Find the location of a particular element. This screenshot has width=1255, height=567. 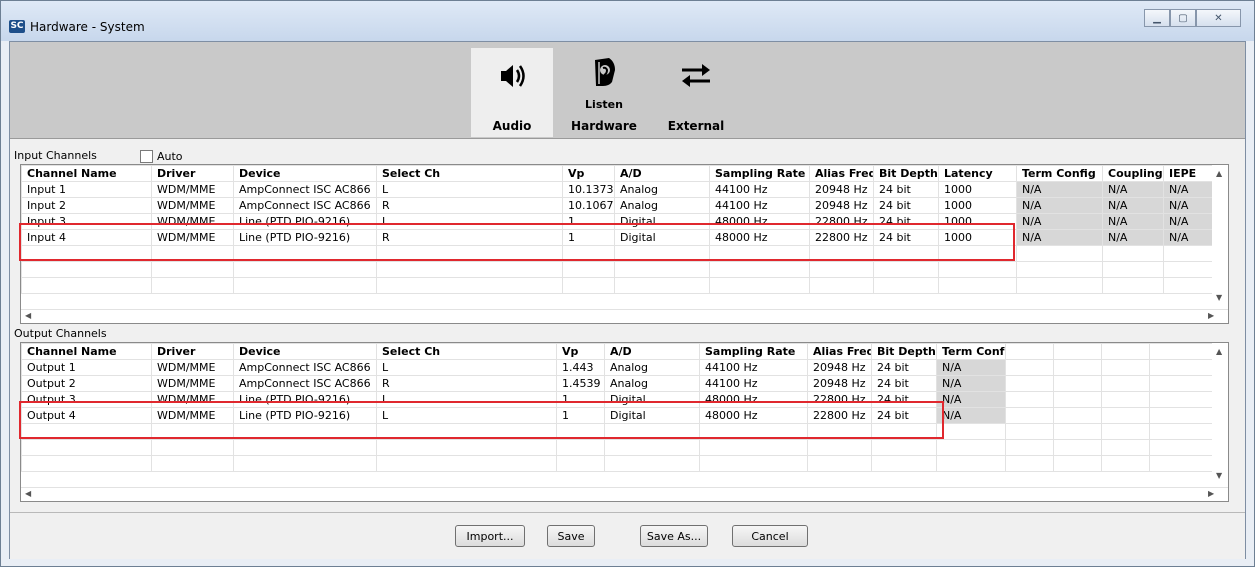

table-cell: 20948 Hz is located at coordinates (841, 189).